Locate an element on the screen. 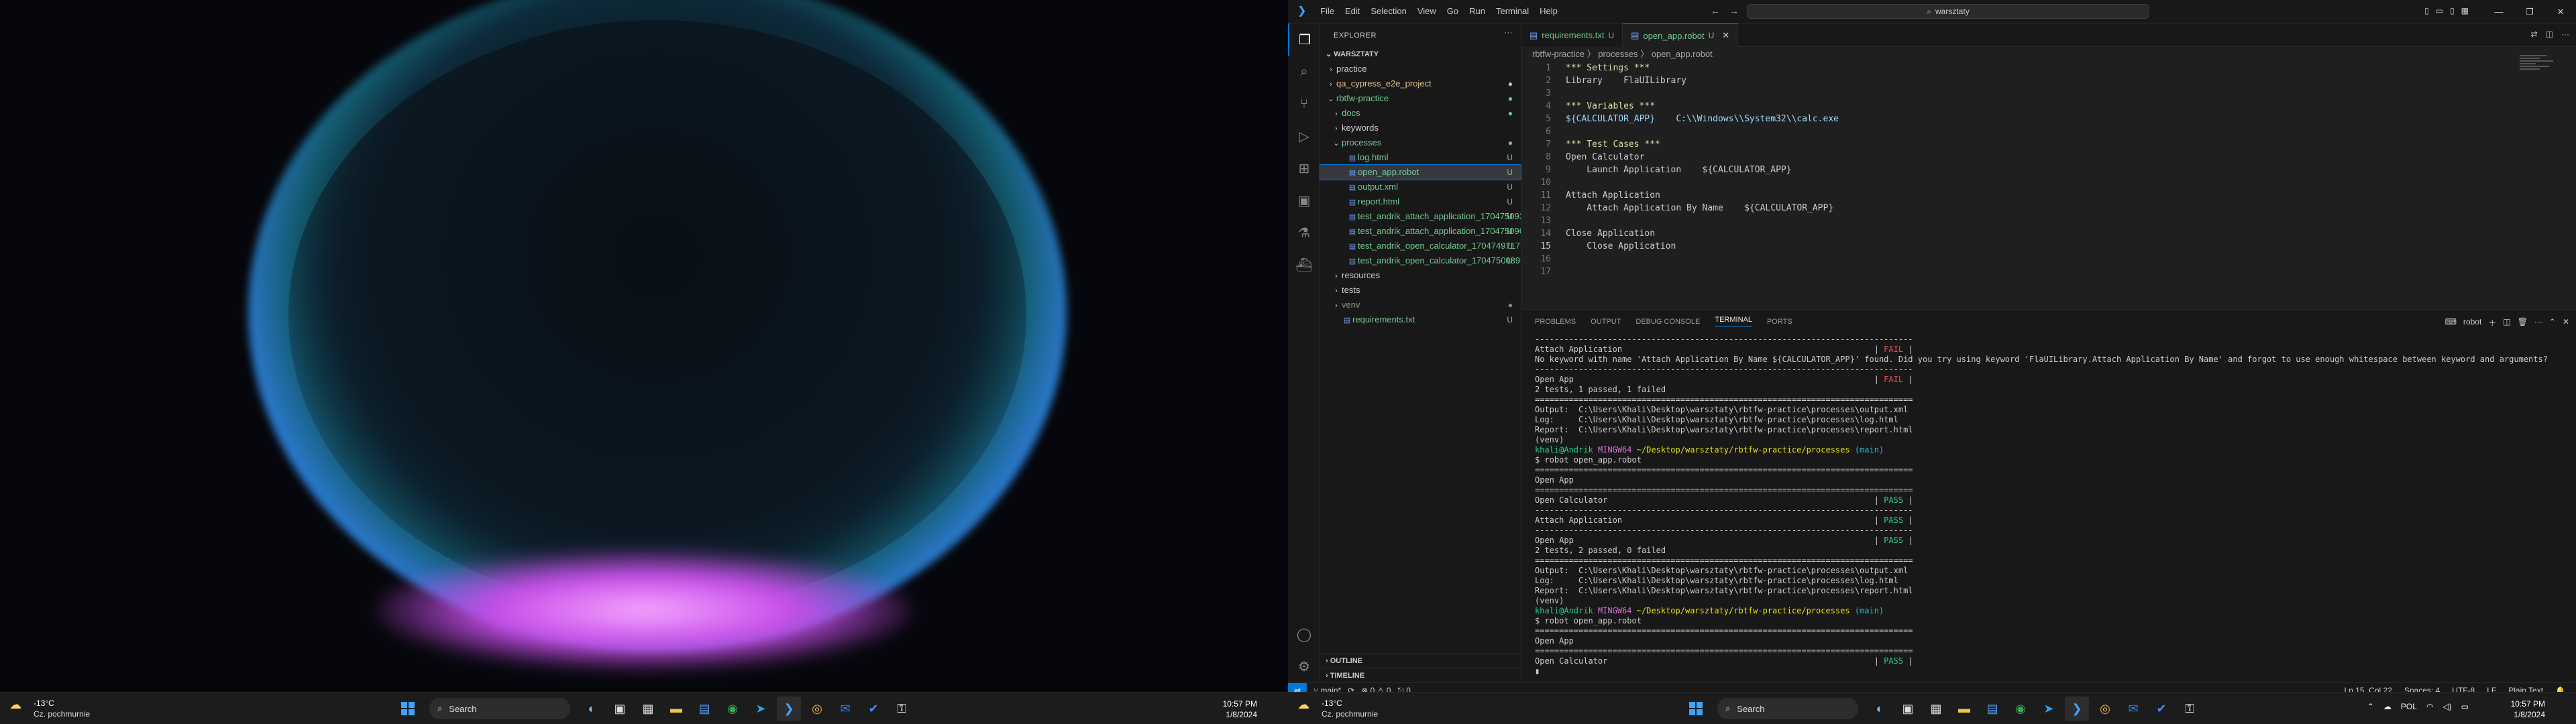 Image resolution: width=2576 pixels, height=724 pixels. search-icon: ⌕ is located at coordinates (1304, 72).